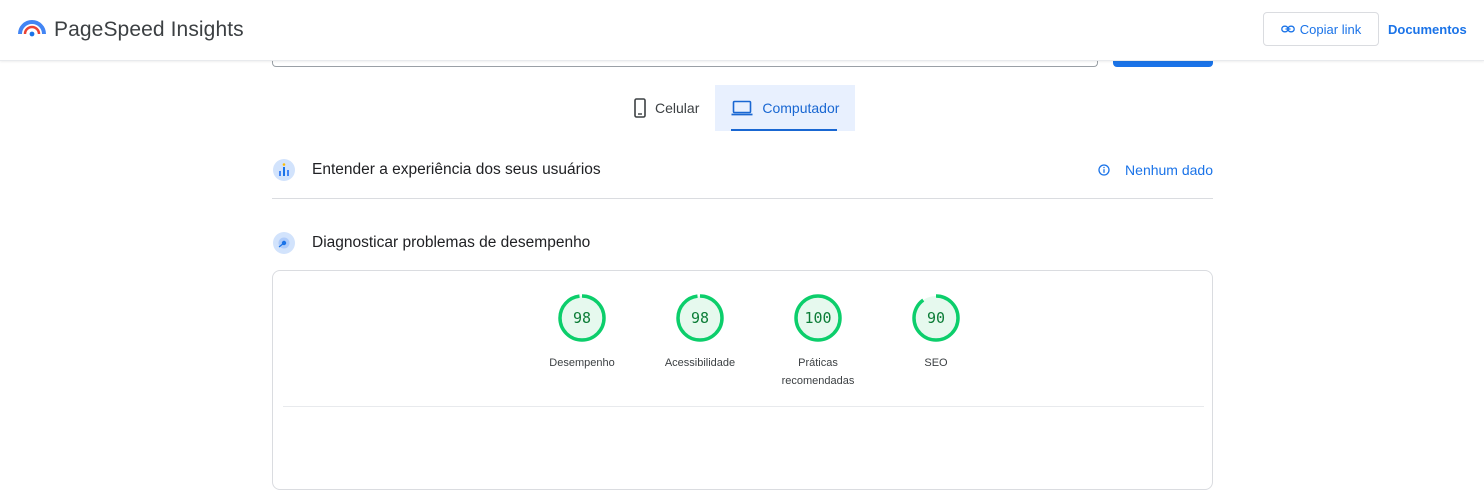  What do you see at coordinates (700, 363) in the screenshot?
I see `score-label: Acessibilidade` at bounding box center [700, 363].